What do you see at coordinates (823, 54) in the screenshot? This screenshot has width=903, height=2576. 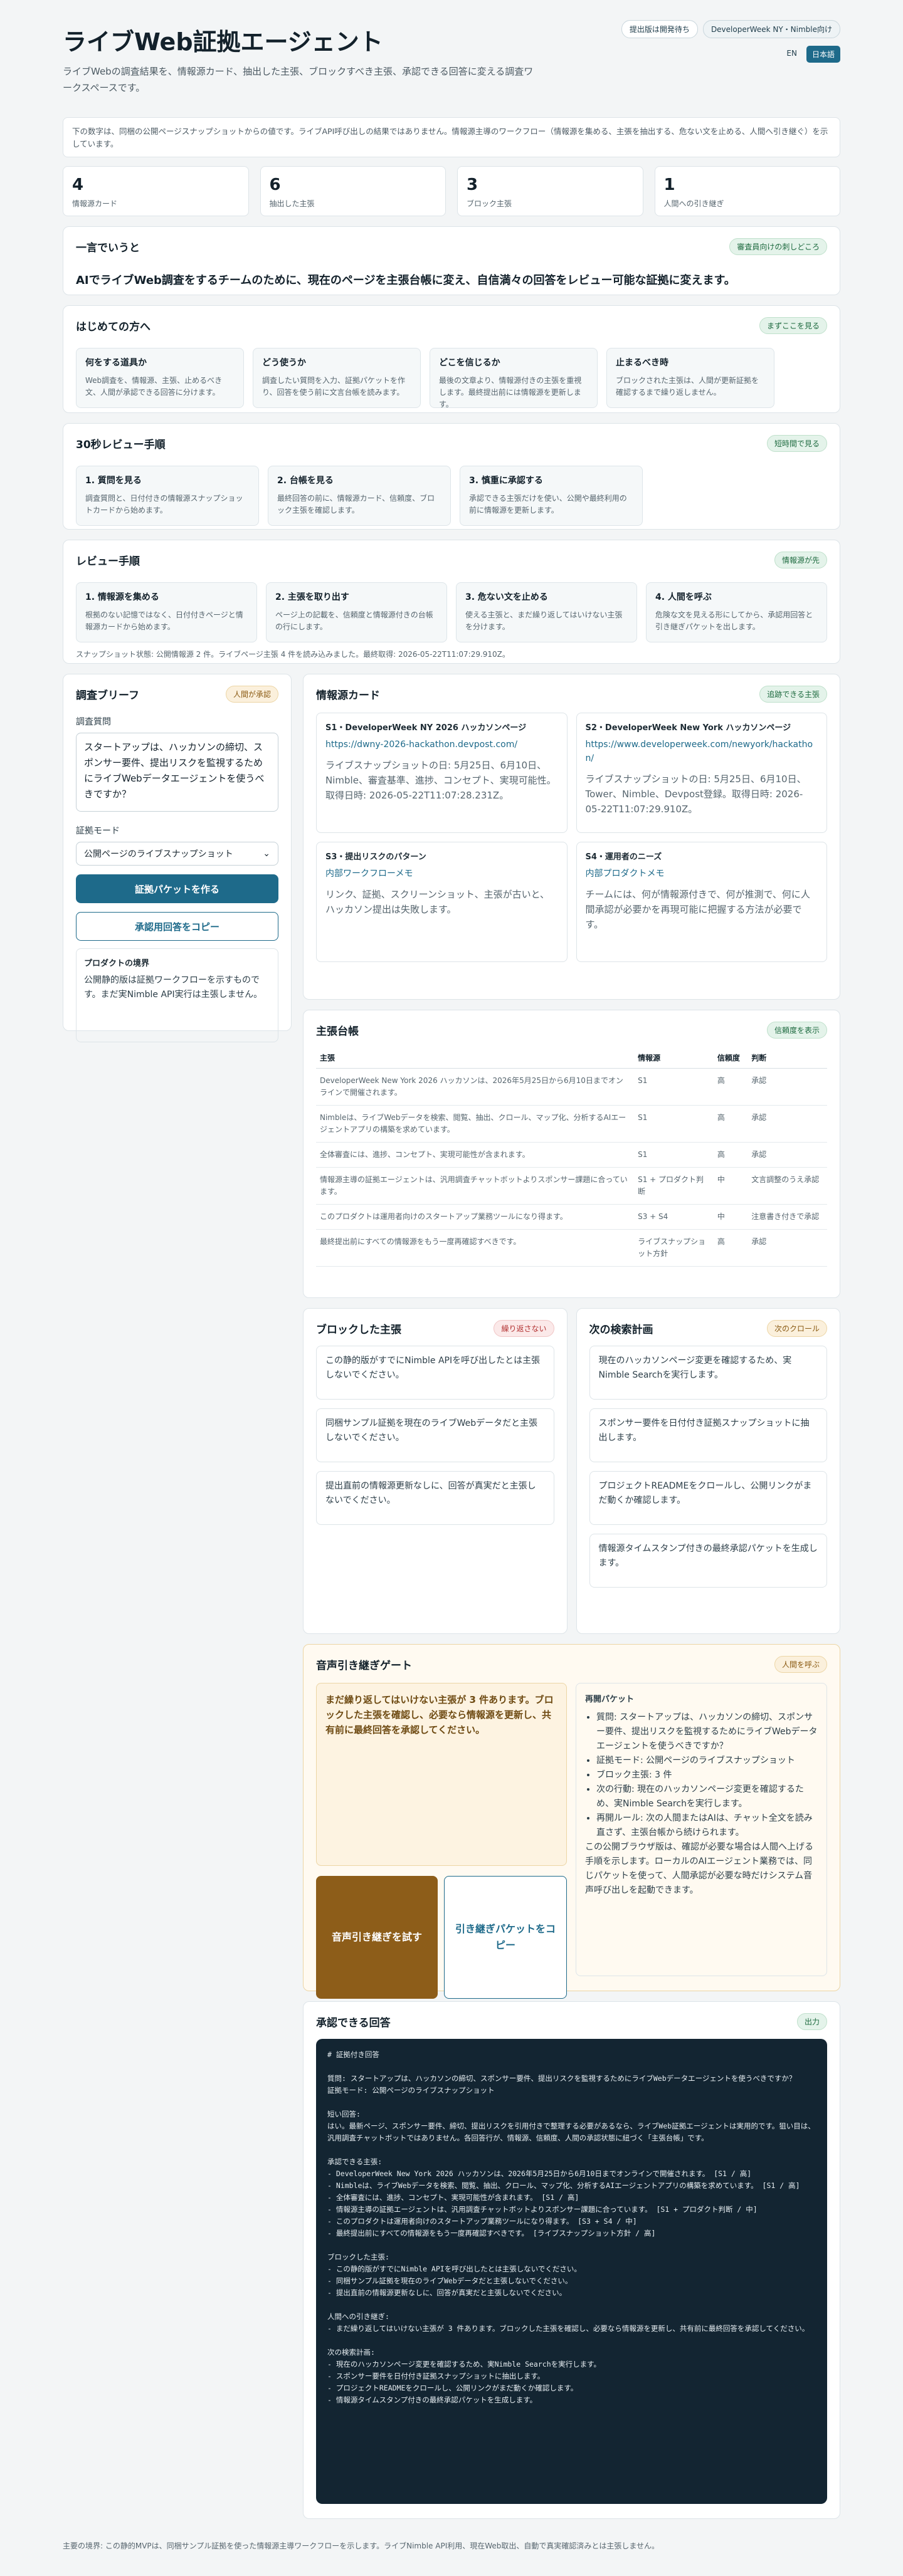 I see `lang-ja-button: 日本語` at bounding box center [823, 54].